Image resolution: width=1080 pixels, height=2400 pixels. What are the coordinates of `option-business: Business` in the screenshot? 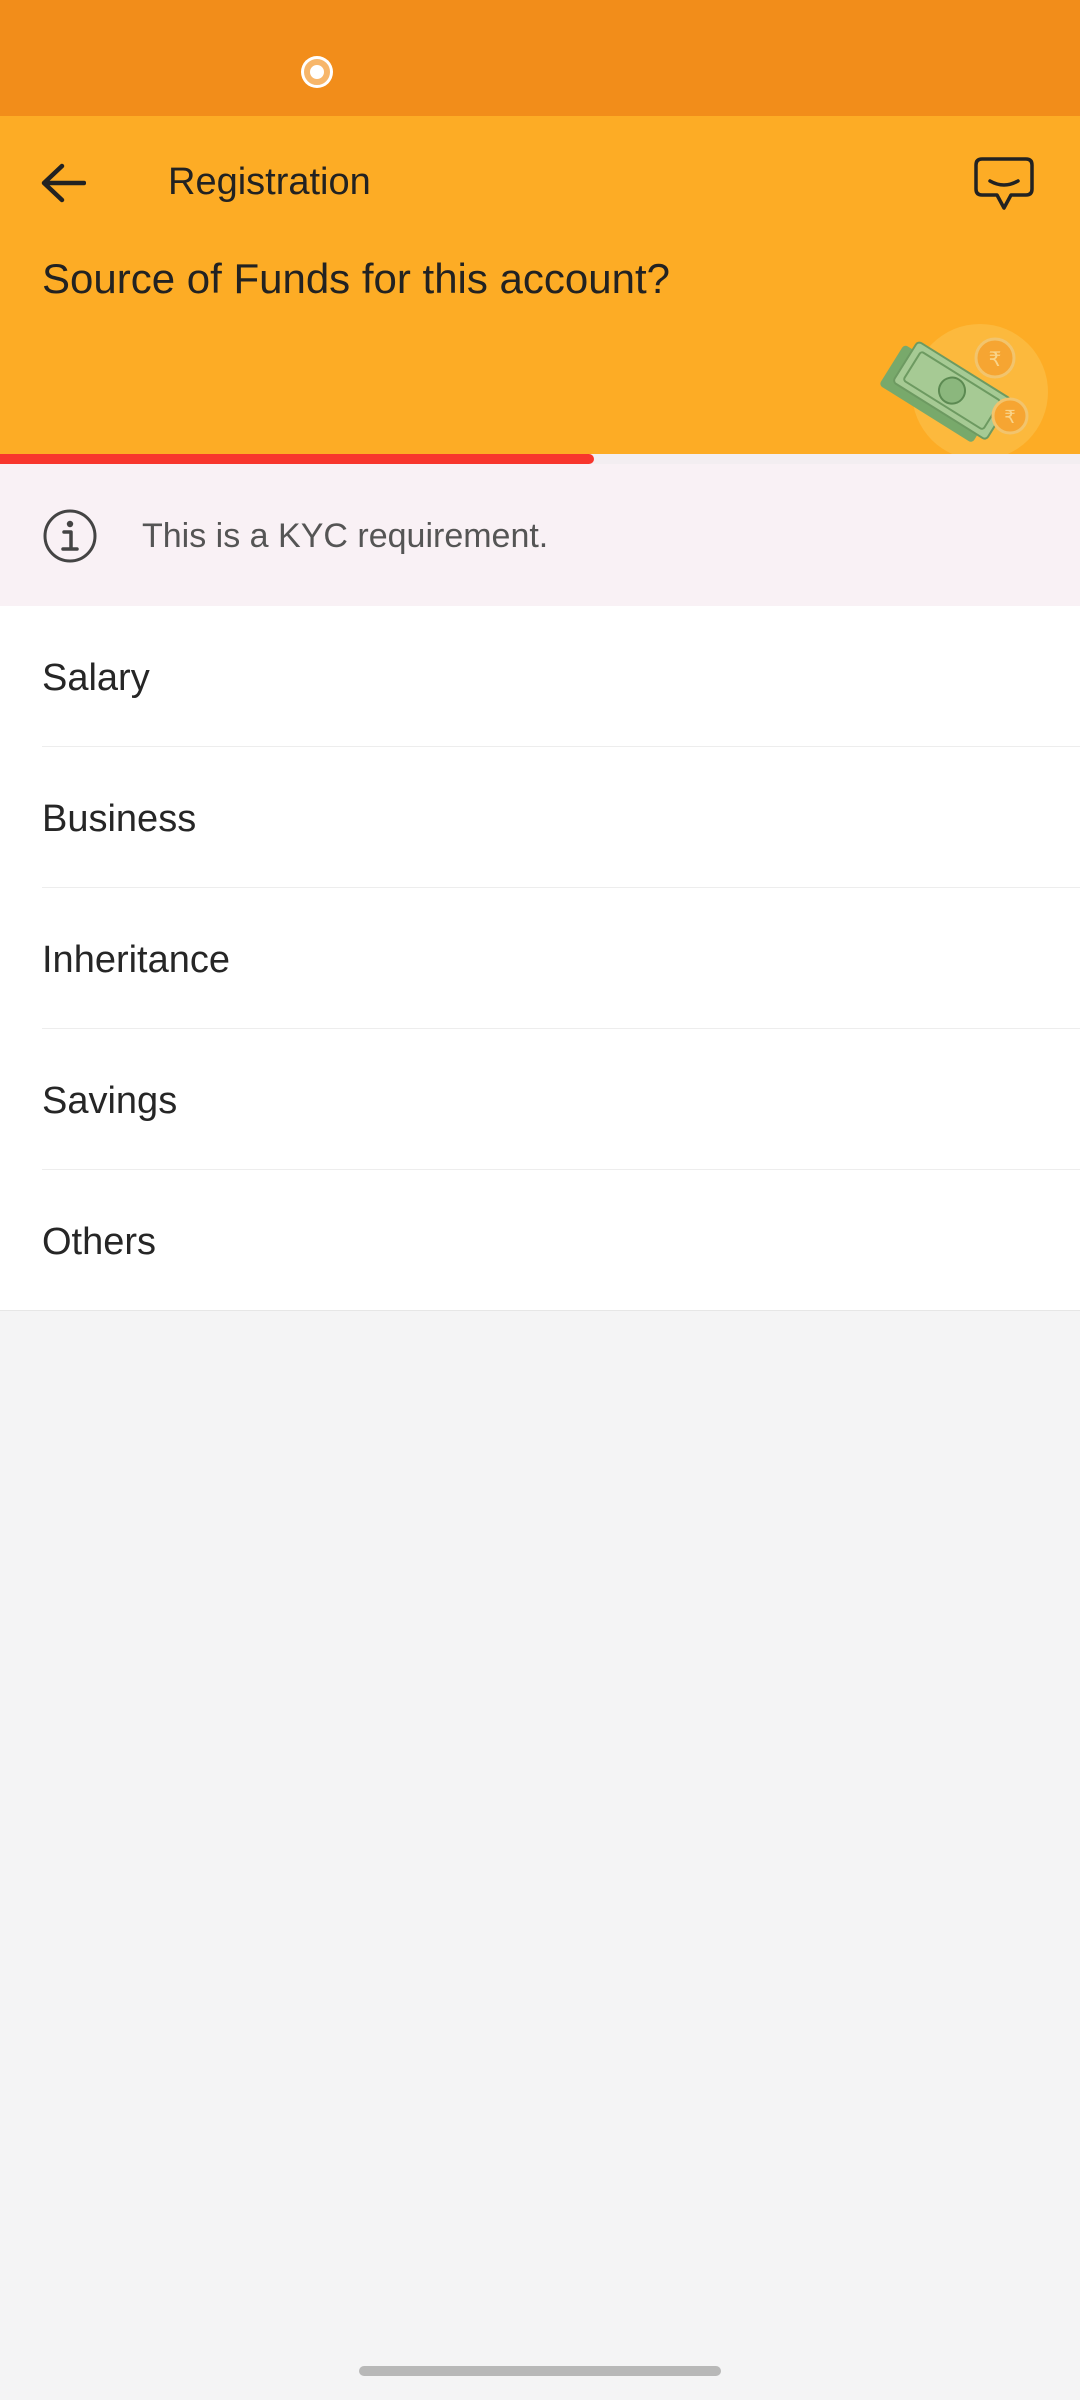 It's located at (540, 817).